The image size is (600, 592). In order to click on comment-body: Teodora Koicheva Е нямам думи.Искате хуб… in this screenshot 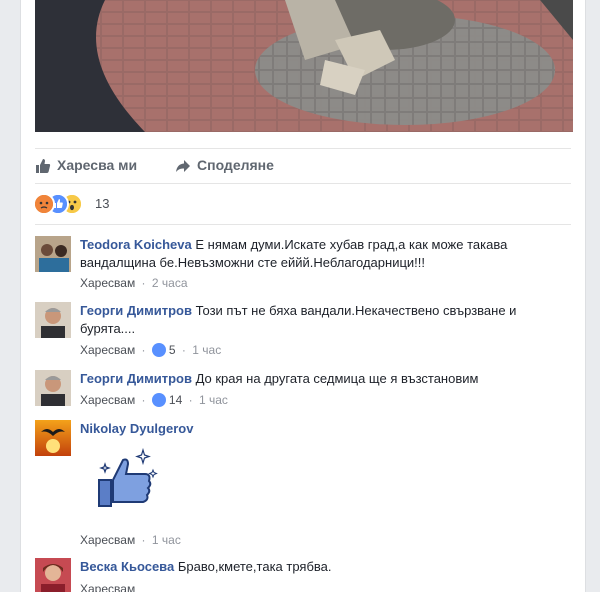, I will do `click(320, 254)`.